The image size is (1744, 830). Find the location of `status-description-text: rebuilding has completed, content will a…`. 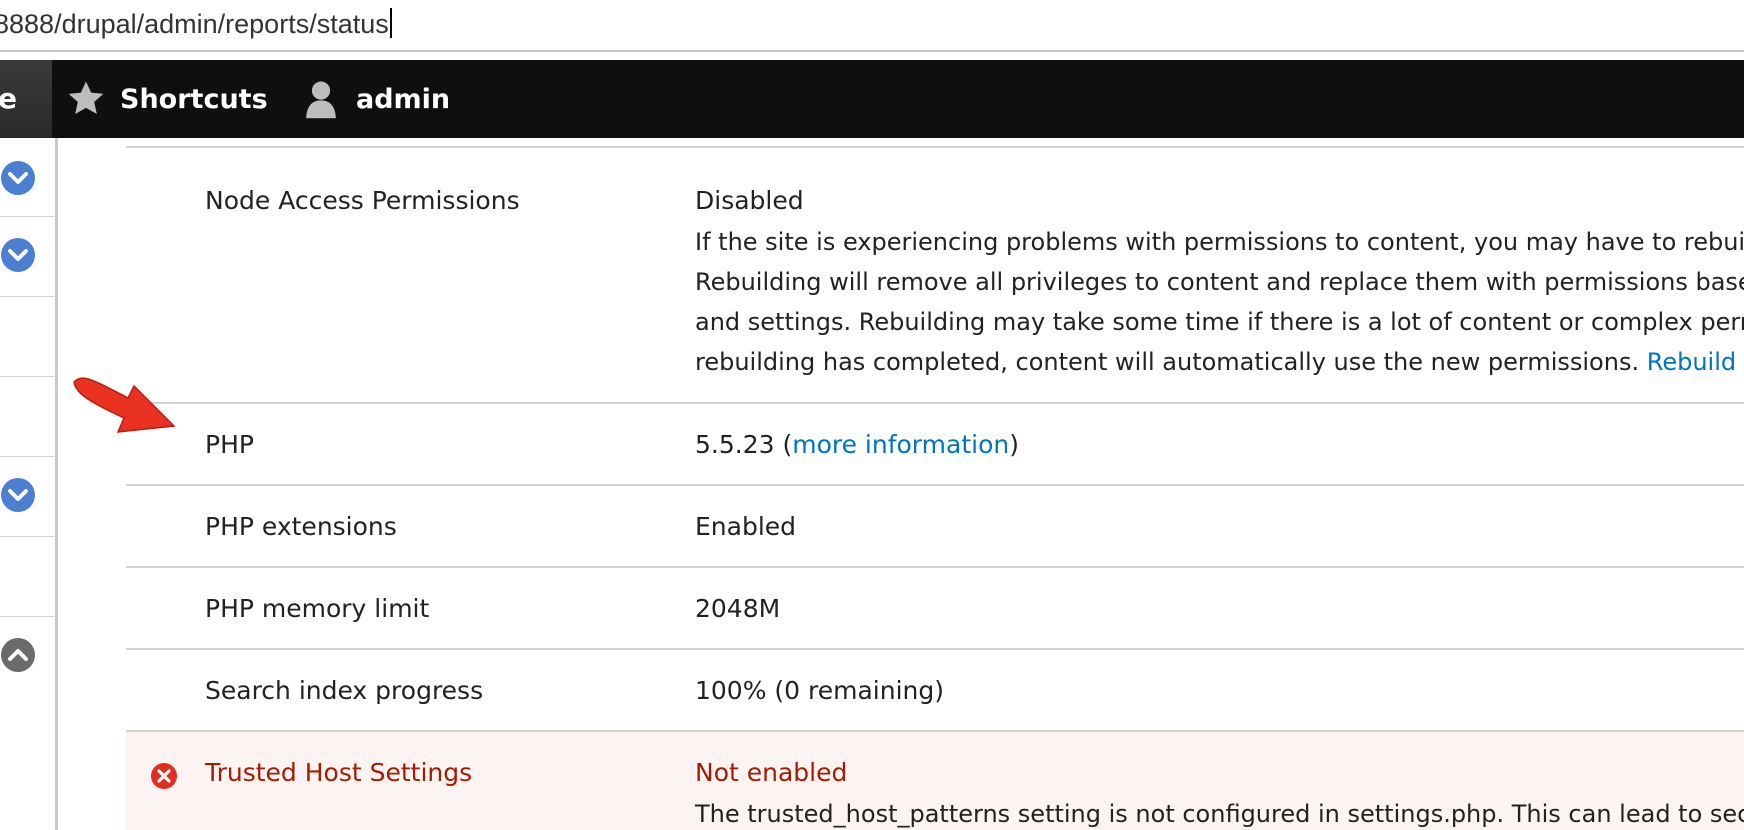

status-description-text: rebuilding has completed, content will a… is located at coordinates (1171, 362).